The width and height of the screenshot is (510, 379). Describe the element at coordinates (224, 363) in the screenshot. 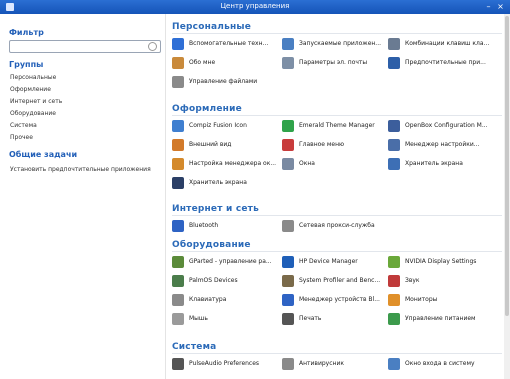

I see `applet-label: PulseAudio Preferences` at that location.